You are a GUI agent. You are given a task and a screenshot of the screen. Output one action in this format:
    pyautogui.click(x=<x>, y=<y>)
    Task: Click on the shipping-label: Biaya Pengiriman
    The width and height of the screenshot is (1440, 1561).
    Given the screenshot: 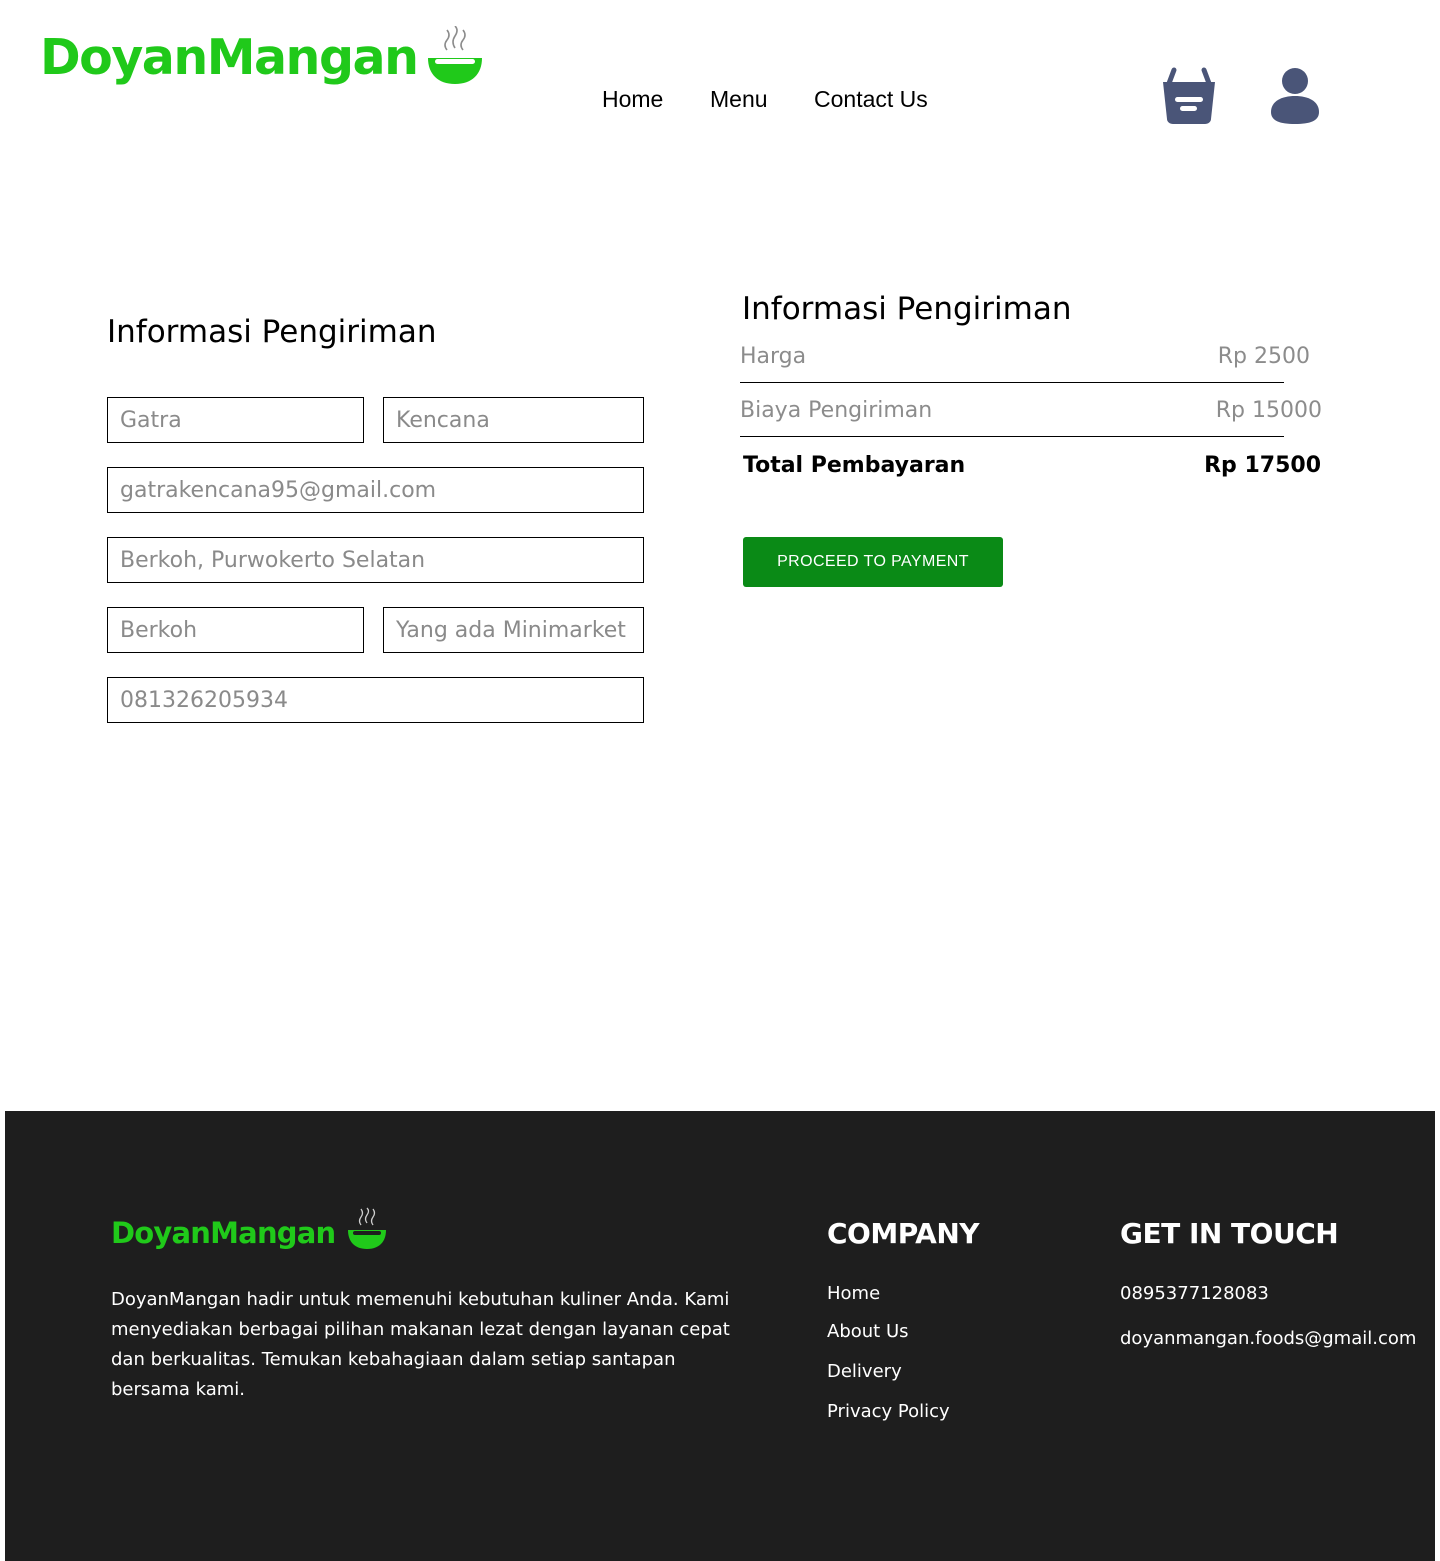 What is the action you would take?
    pyautogui.click(x=836, y=410)
    